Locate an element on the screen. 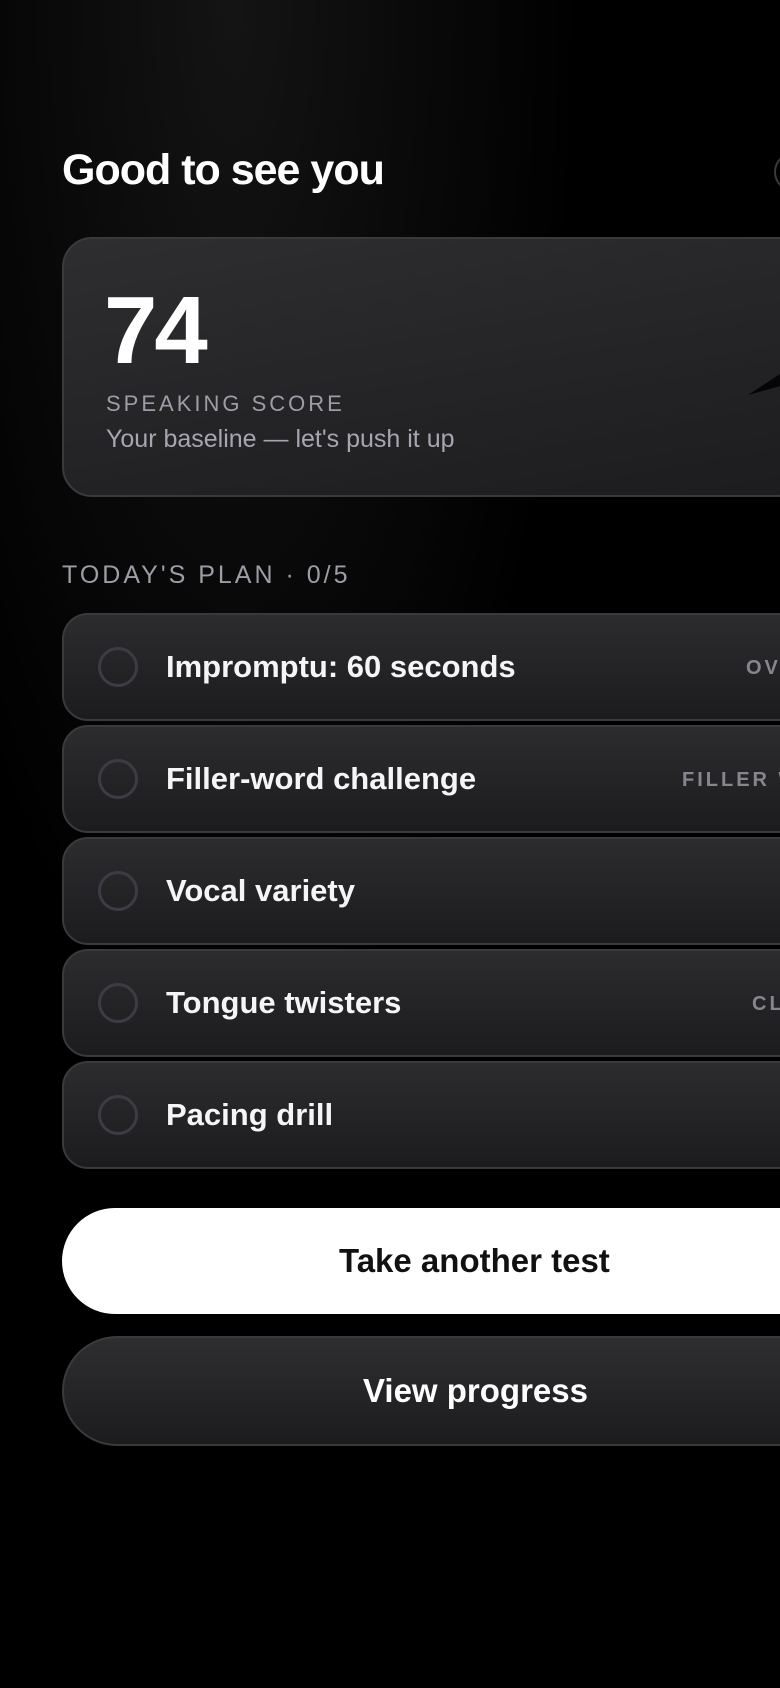 The height and width of the screenshot is (1688, 780). view-progress-button: View progress is located at coordinates (421, 1391).